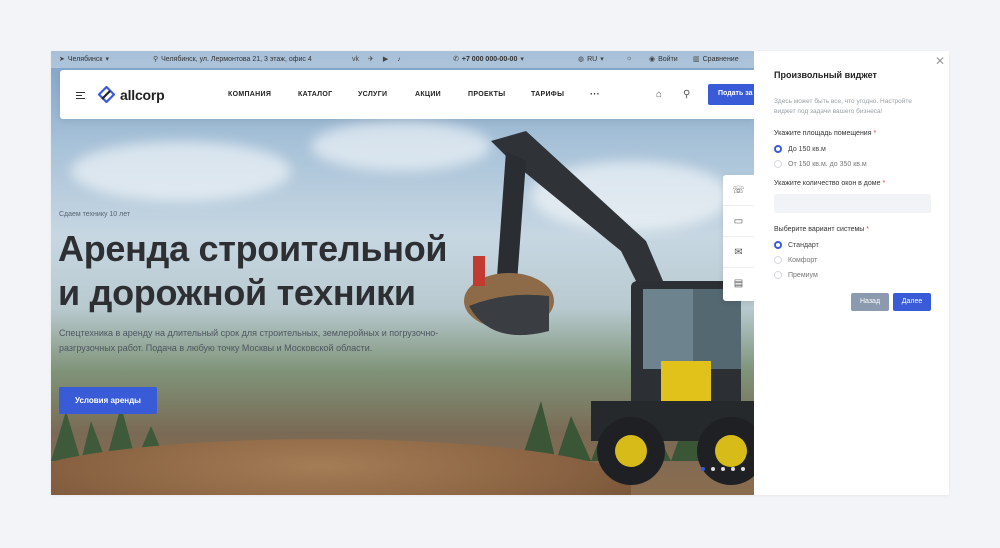  Describe the element at coordinates (940, 61) in the screenshot. I see `close-icon: ✕` at that location.